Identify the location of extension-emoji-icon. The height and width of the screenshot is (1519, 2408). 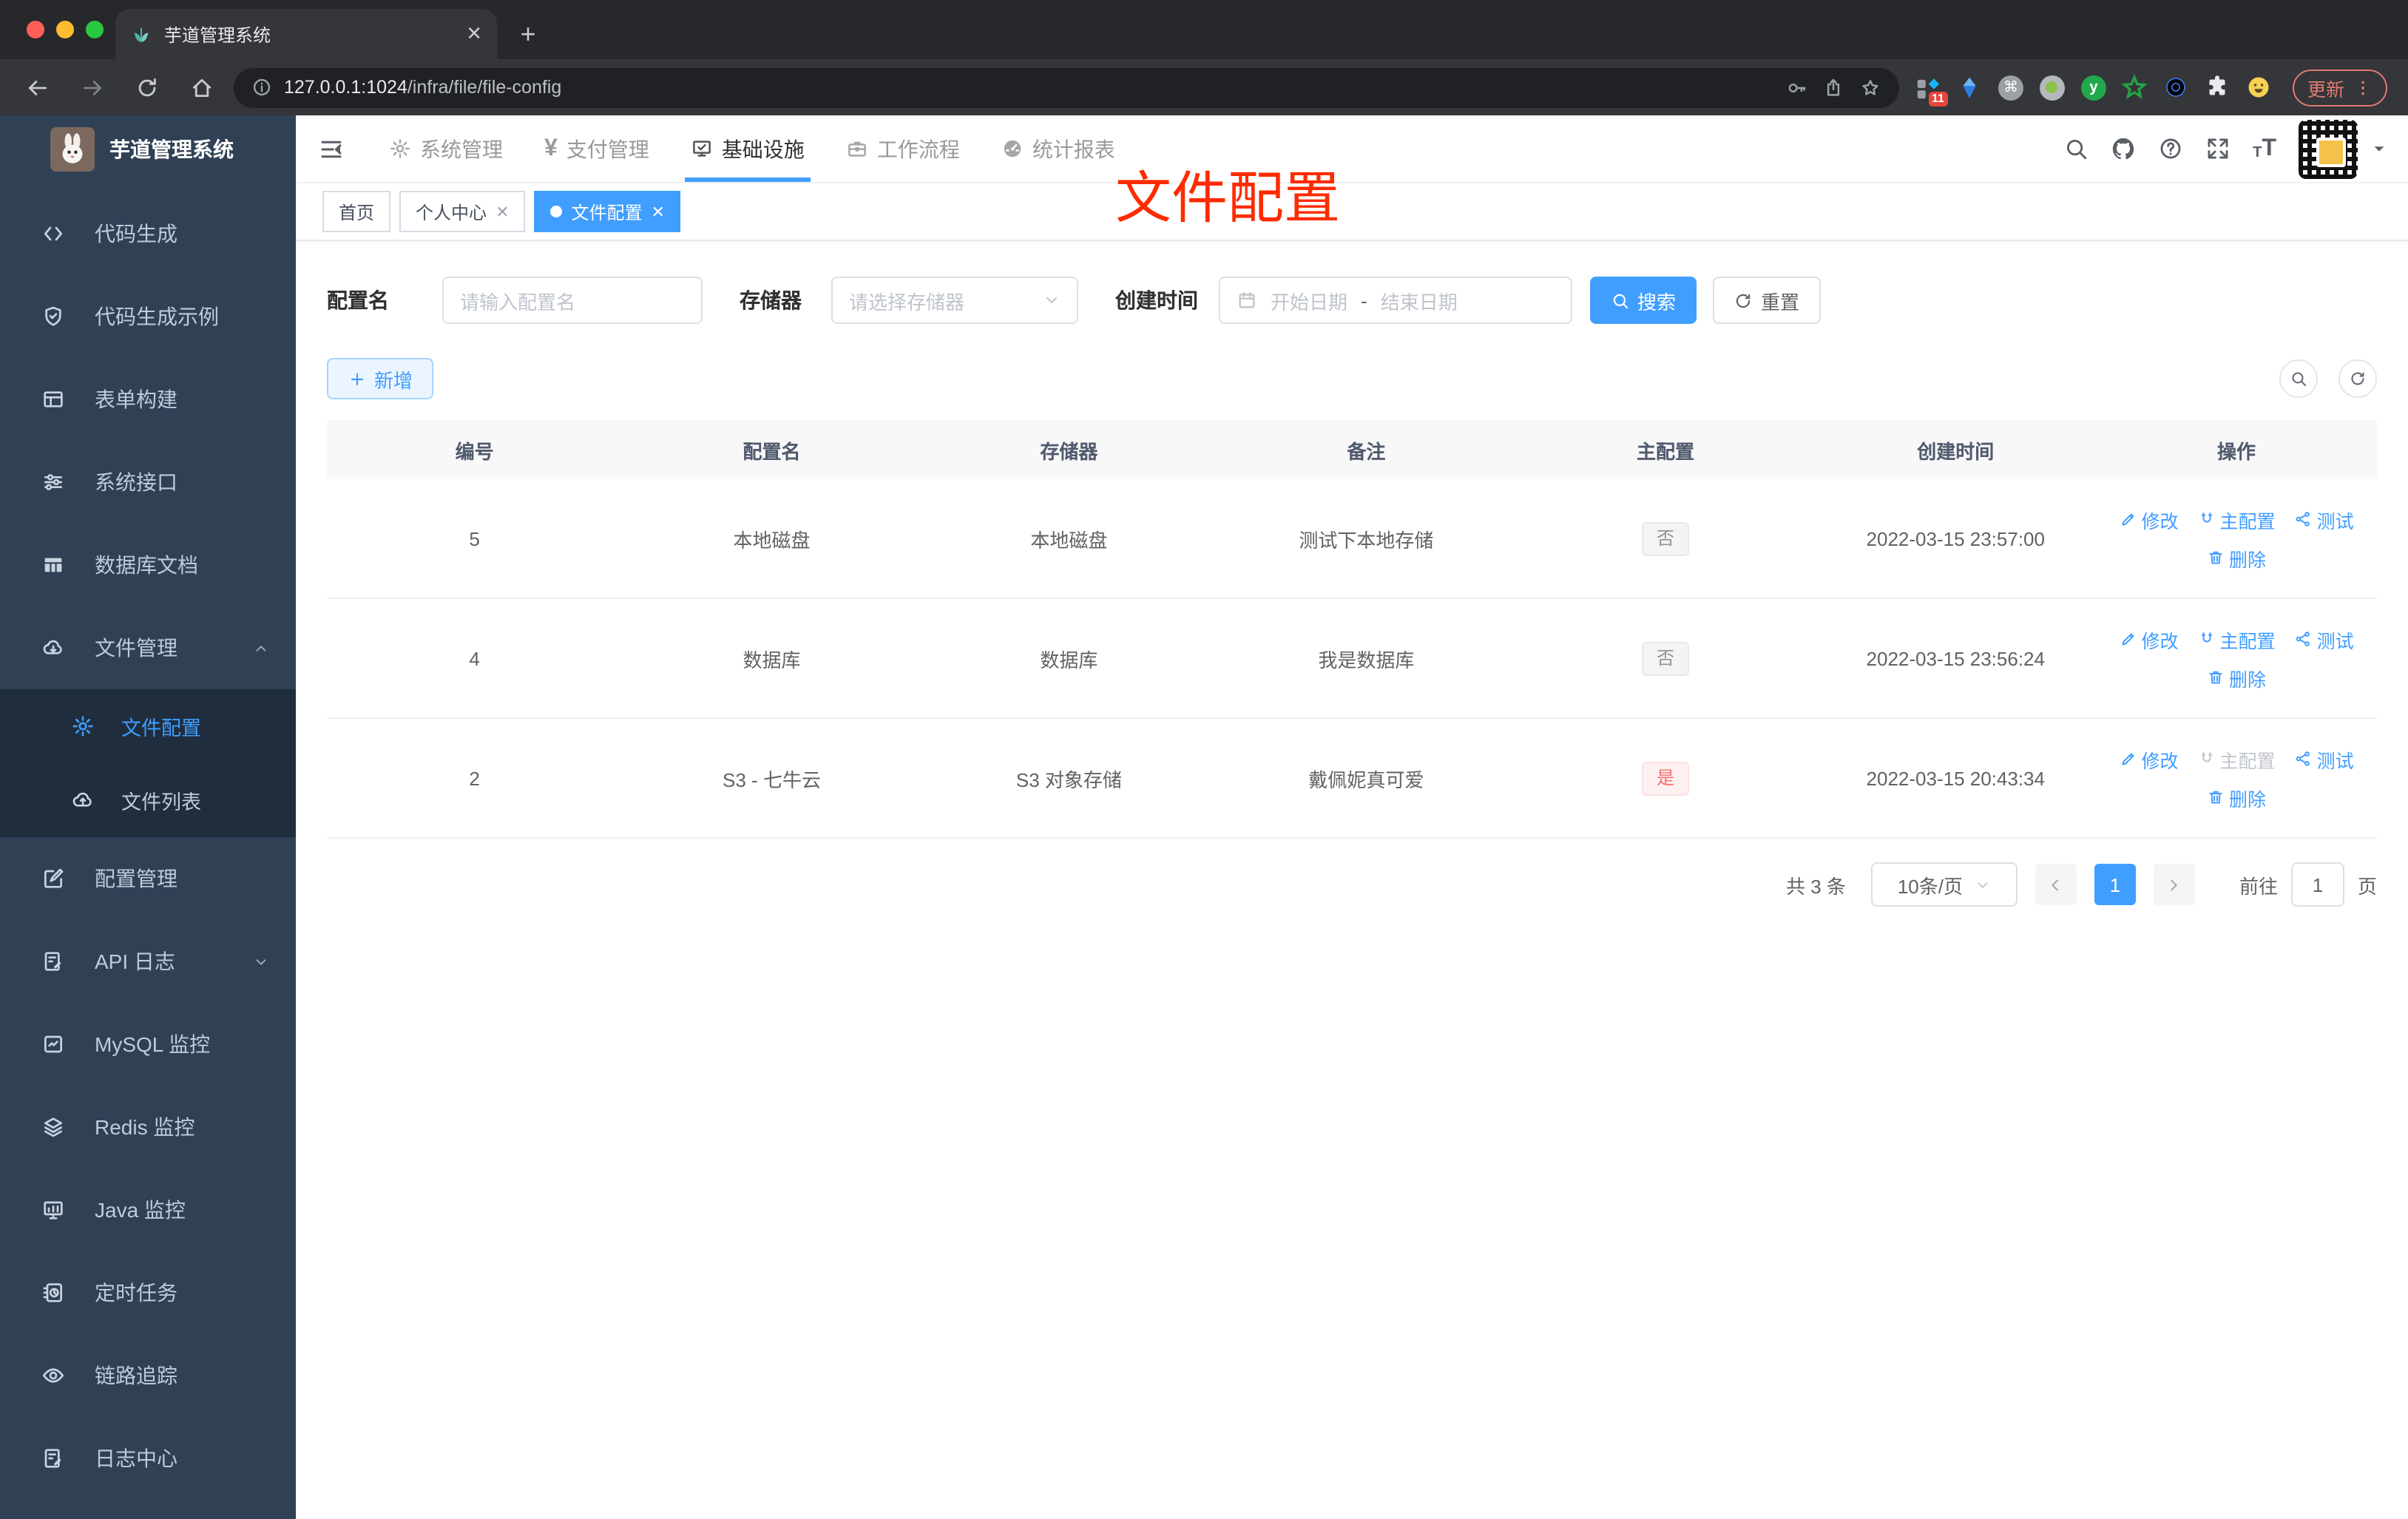
(2259, 87).